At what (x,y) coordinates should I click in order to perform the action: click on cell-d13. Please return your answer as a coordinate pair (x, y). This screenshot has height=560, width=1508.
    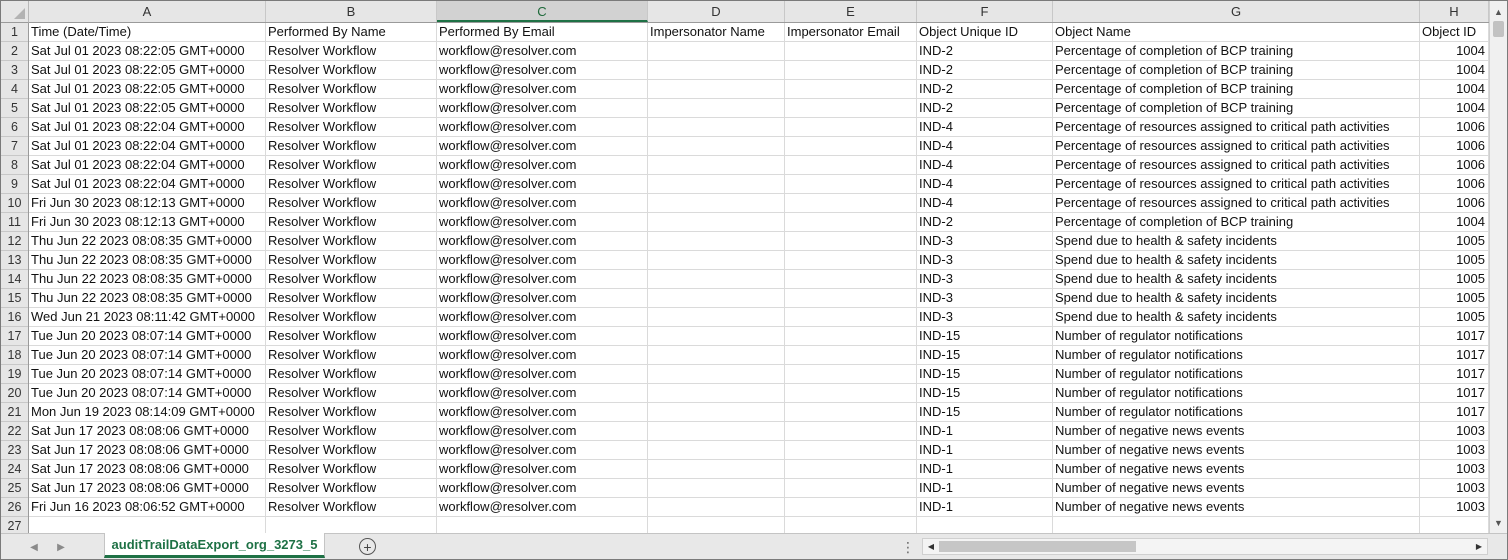
    Looking at the image, I should click on (716, 260).